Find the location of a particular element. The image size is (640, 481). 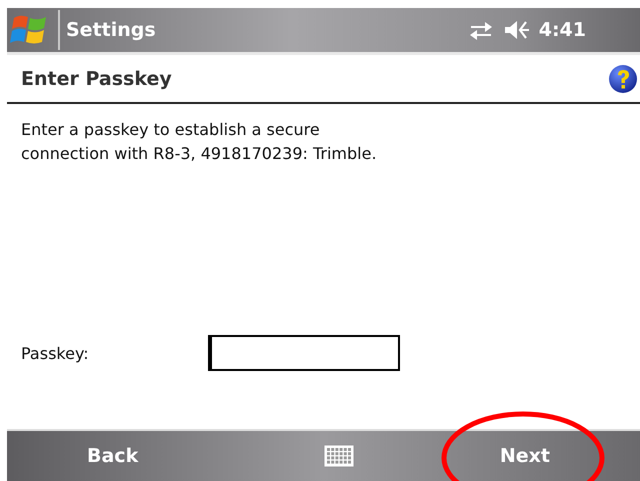

back-softkey: Back is located at coordinates (112, 456).